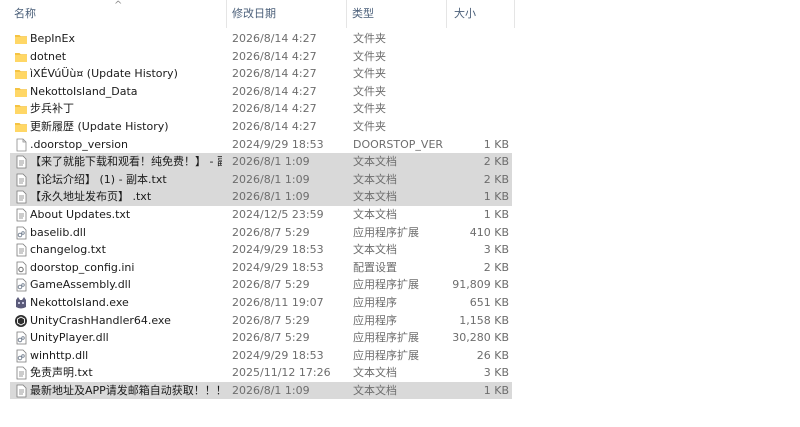 Image resolution: width=800 pixels, height=427 pixels. What do you see at coordinates (258, 57) in the screenshot?
I see `file-row: dotnet 2026/8/14 4:27 文件夹` at bounding box center [258, 57].